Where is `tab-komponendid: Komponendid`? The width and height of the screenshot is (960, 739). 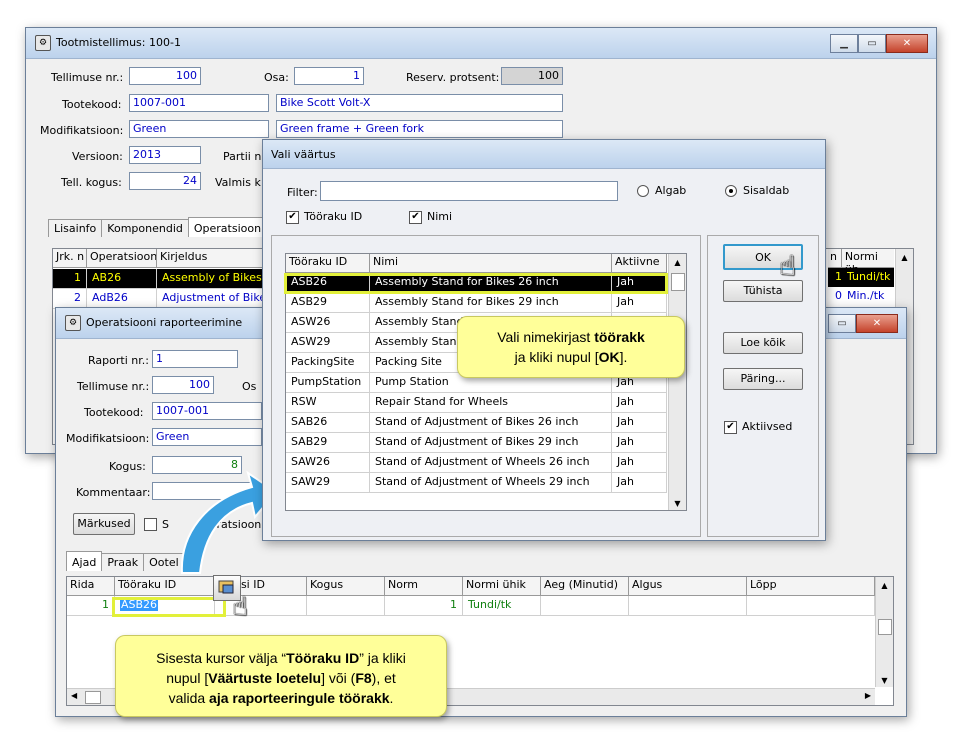
tab-komponendid: Komponendid is located at coordinates (145, 228).